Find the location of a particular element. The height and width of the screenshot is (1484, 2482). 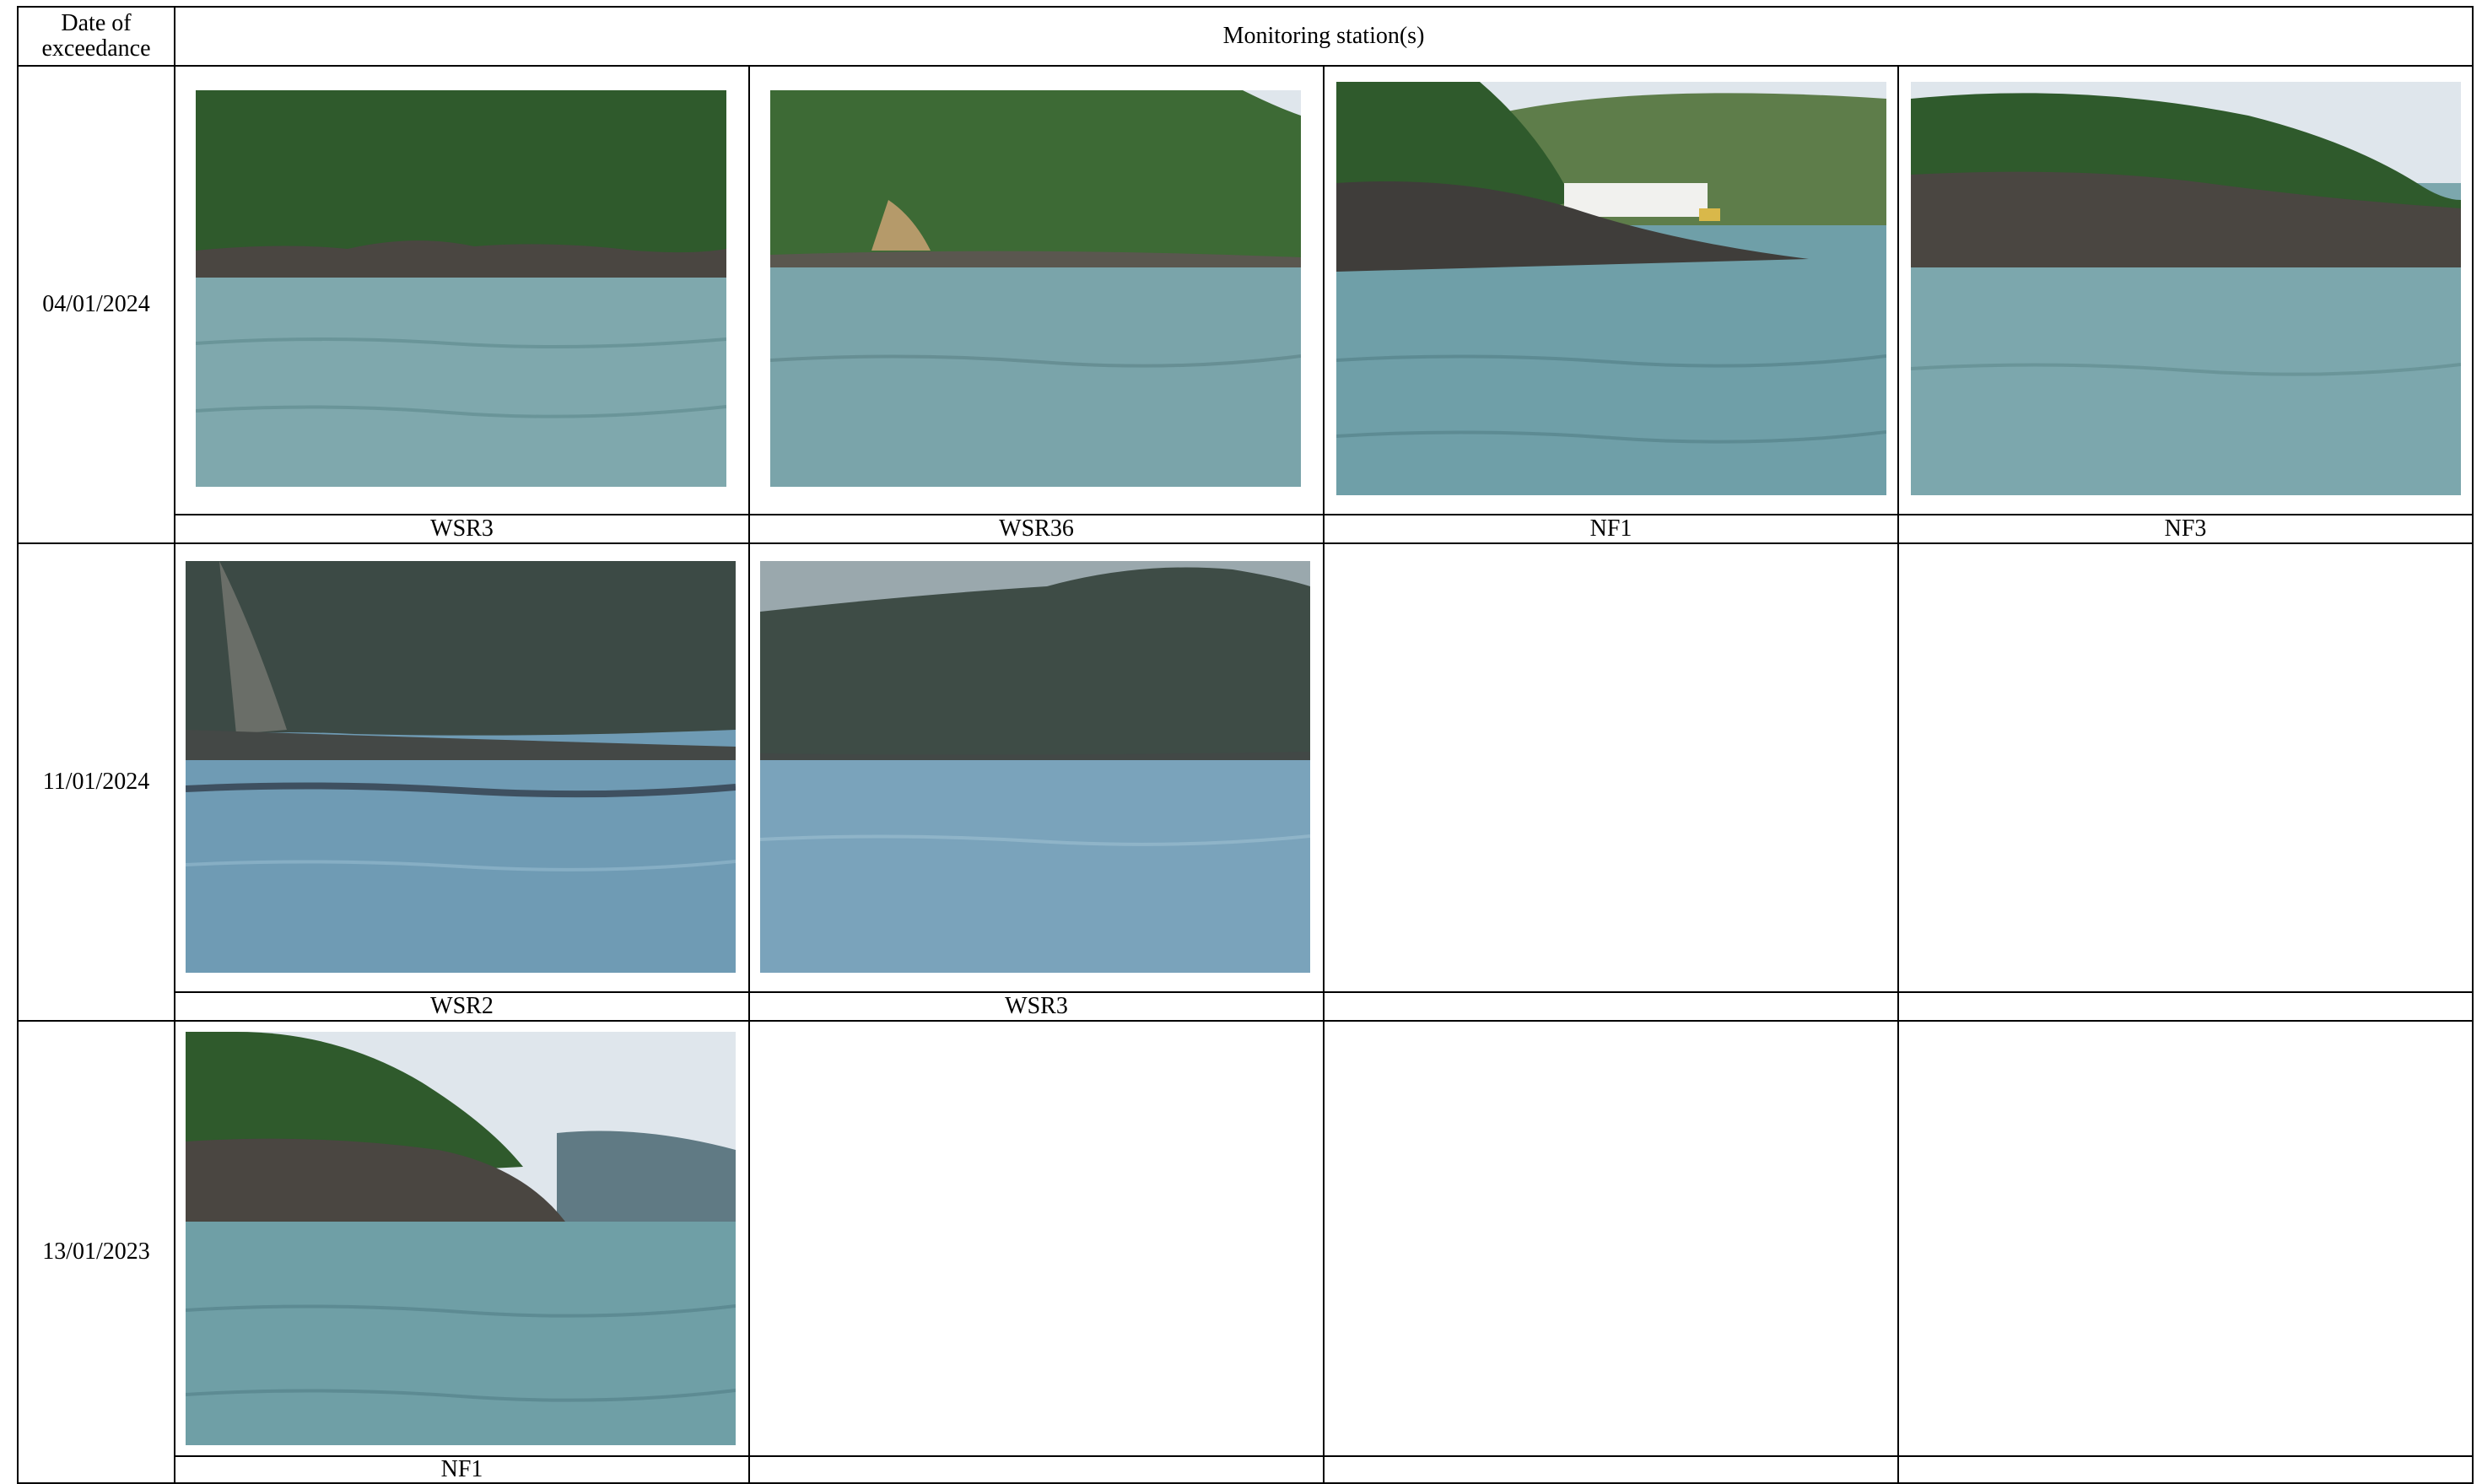

row-date-cell: 04/01/2024 is located at coordinates (96, 304).